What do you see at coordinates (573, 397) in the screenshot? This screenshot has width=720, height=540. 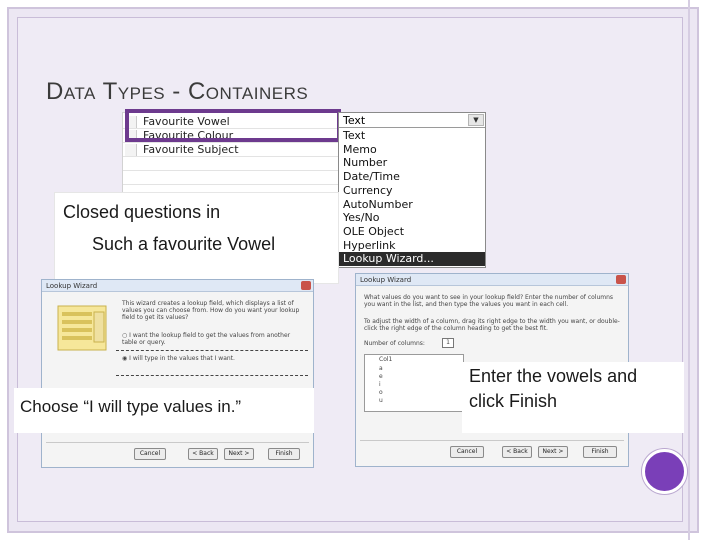 I see `callout-enter-vowels: Enter the vowels and click Finish` at bounding box center [573, 397].